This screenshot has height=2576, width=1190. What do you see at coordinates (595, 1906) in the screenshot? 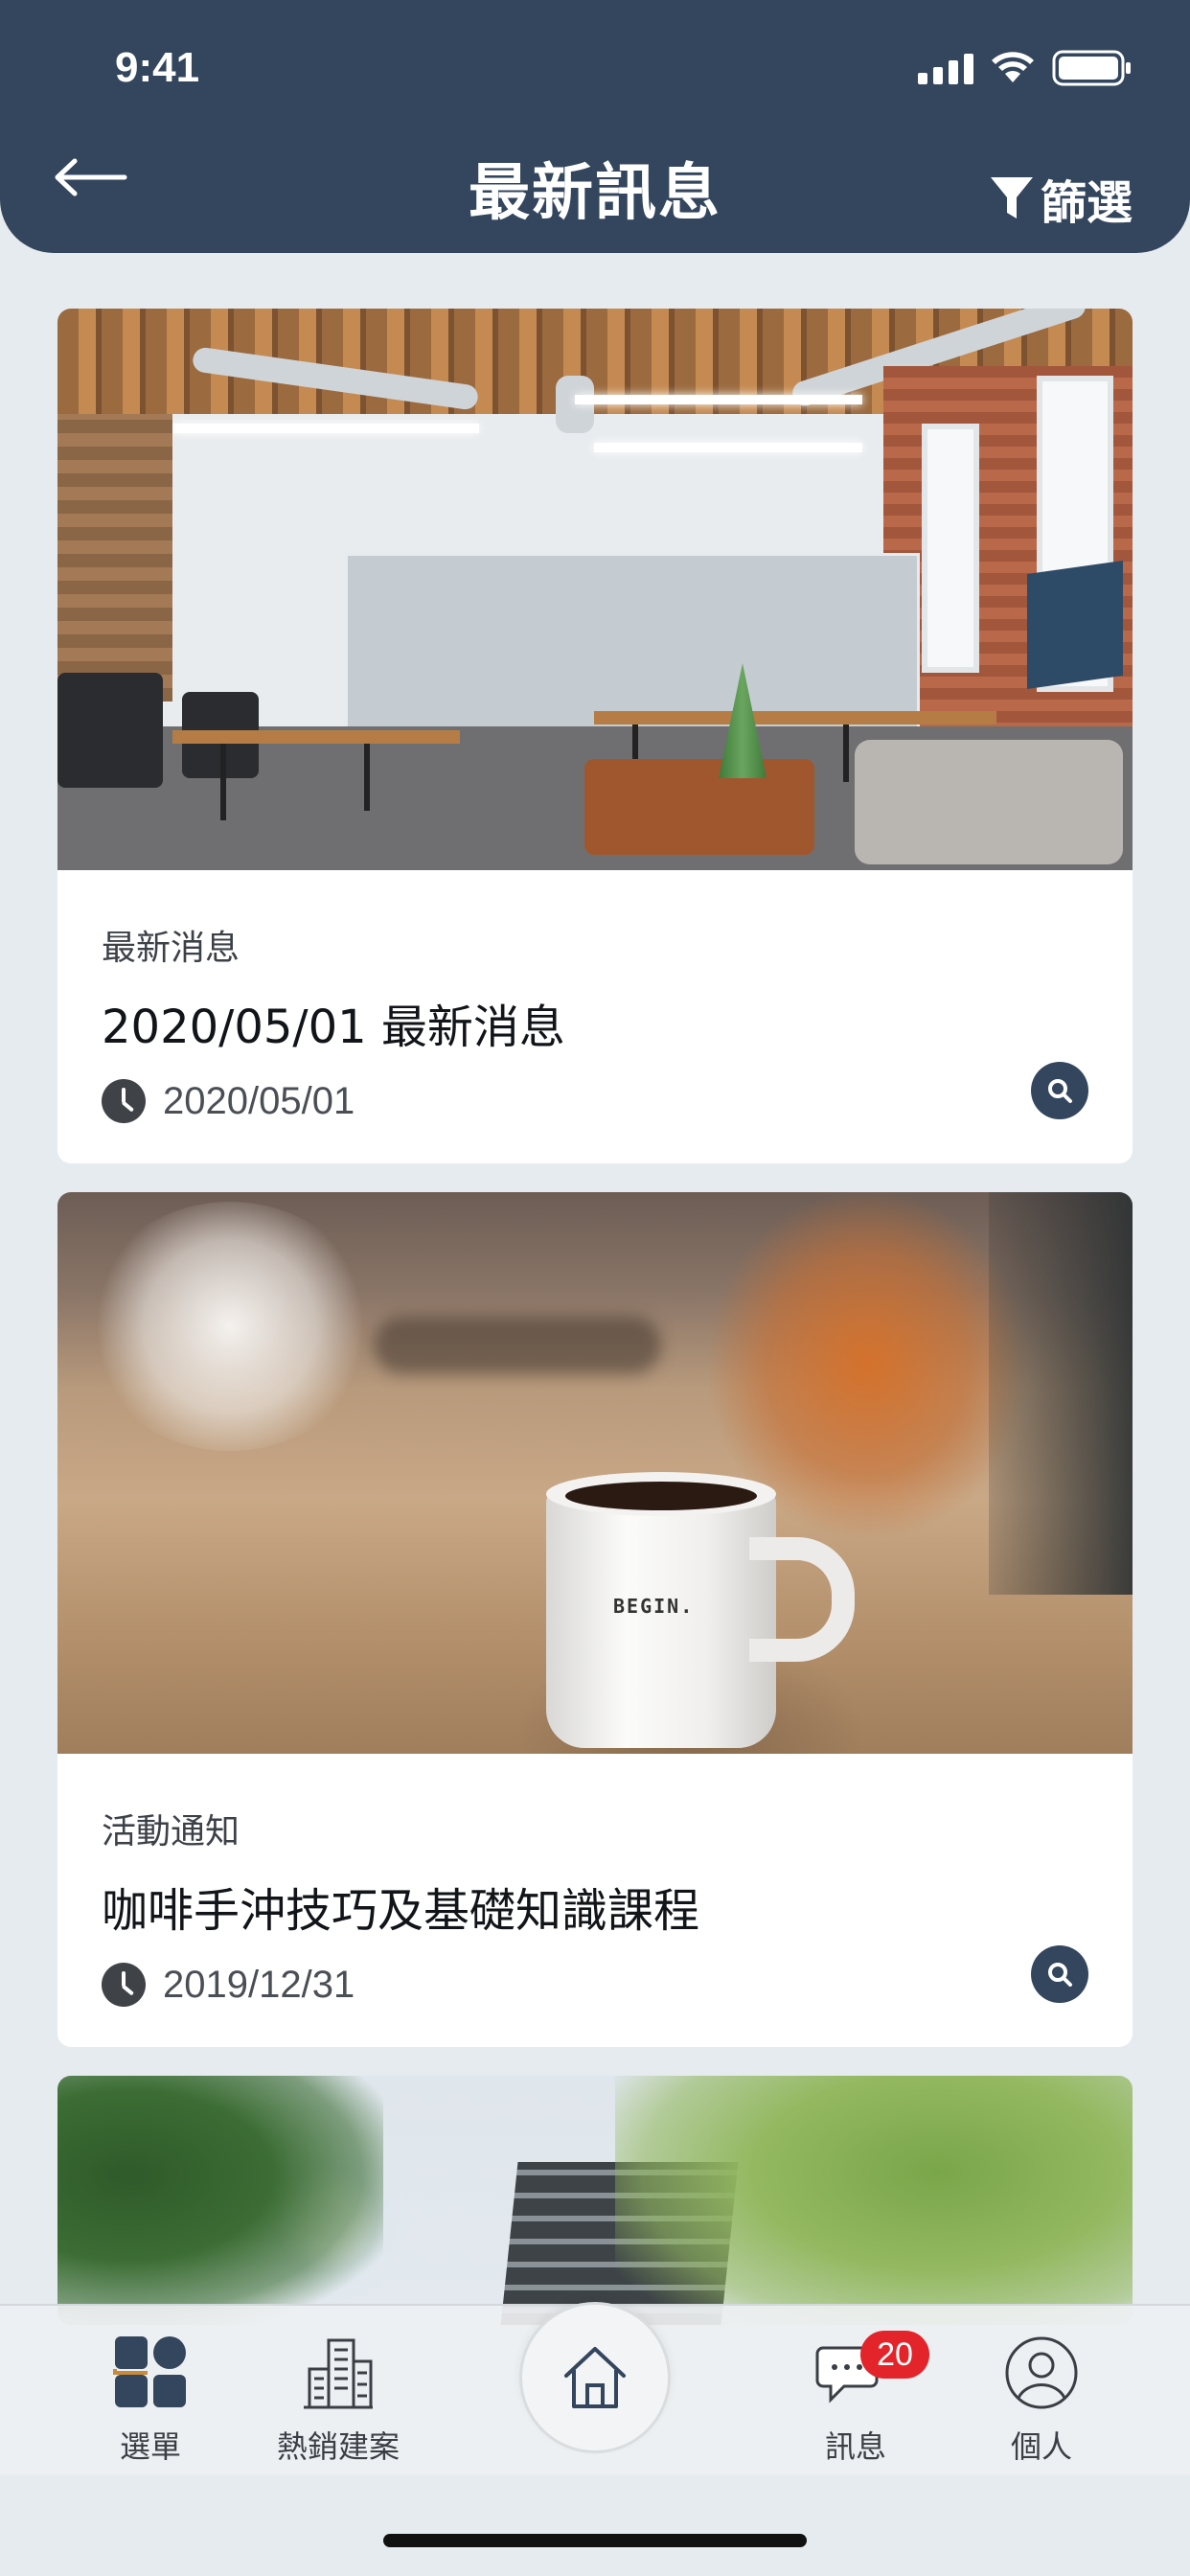
I see `card-title: 咖啡手沖技巧及基礎知識課程` at bounding box center [595, 1906].